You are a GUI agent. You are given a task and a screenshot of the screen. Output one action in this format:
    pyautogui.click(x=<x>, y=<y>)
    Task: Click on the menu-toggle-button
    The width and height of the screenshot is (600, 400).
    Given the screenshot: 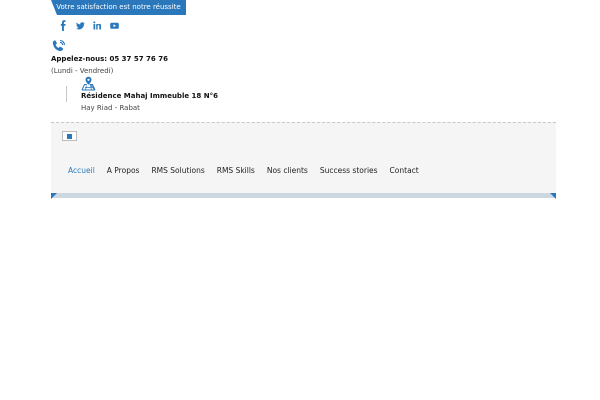 What is the action you would take?
    pyautogui.click(x=69, y=136)
    